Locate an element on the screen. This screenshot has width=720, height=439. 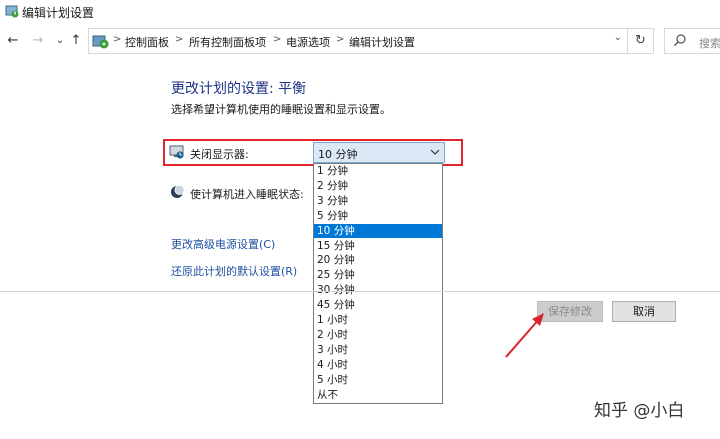
search-placeholder: 搜索 is located at coordinates (709, 43).